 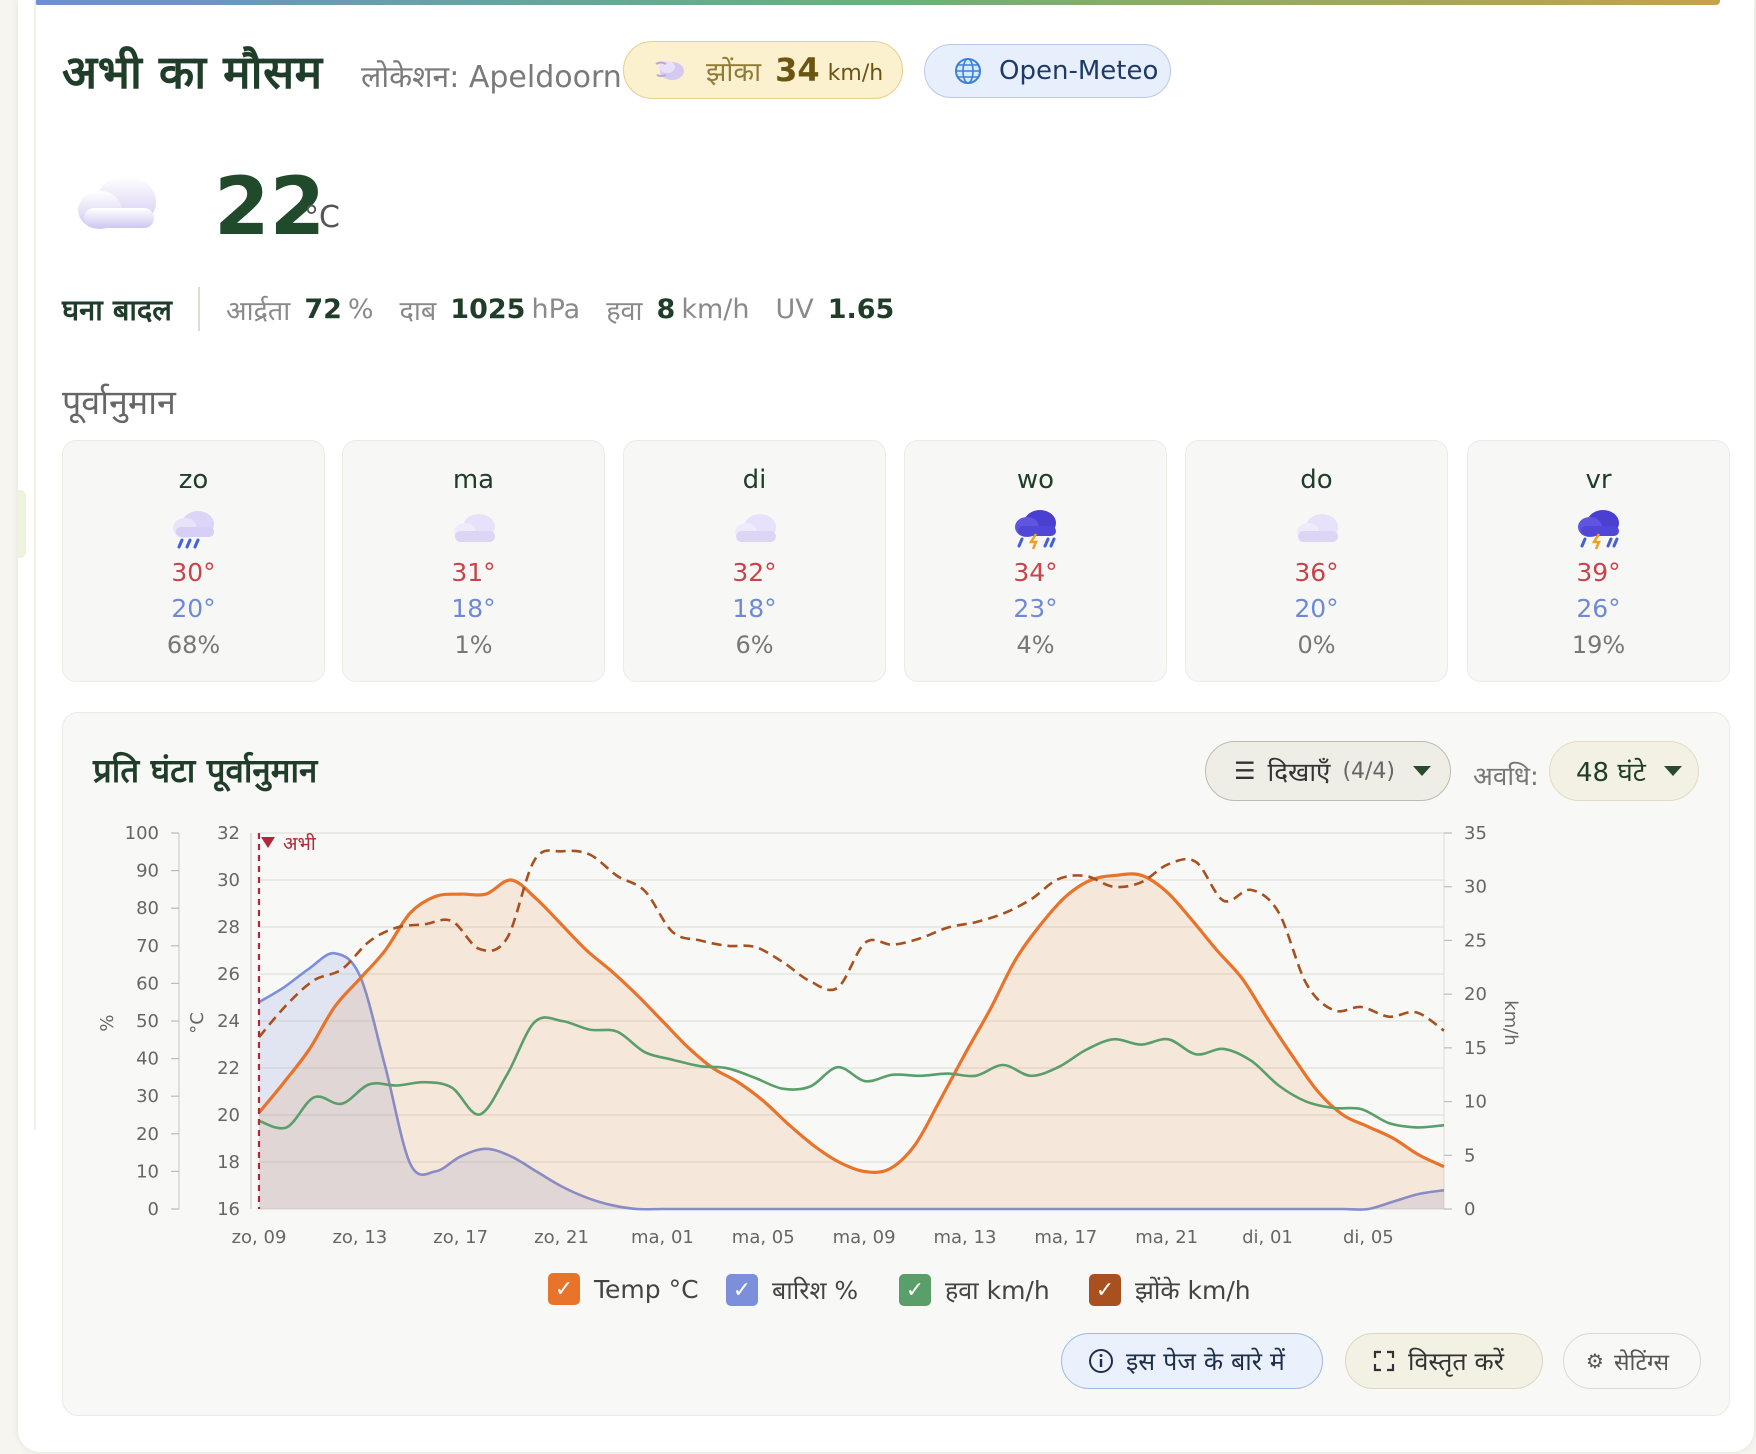 What do you see at coordinates (228, 1162) in the screenshot?
I see `y-tick-label-temp: 18` at bounding box center [228, 1162].